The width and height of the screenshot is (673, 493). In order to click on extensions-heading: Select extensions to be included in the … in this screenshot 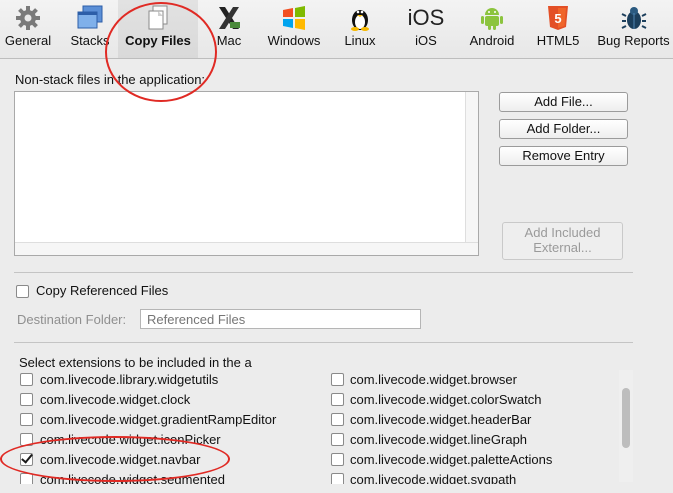, I will do `click(135, 362)`.